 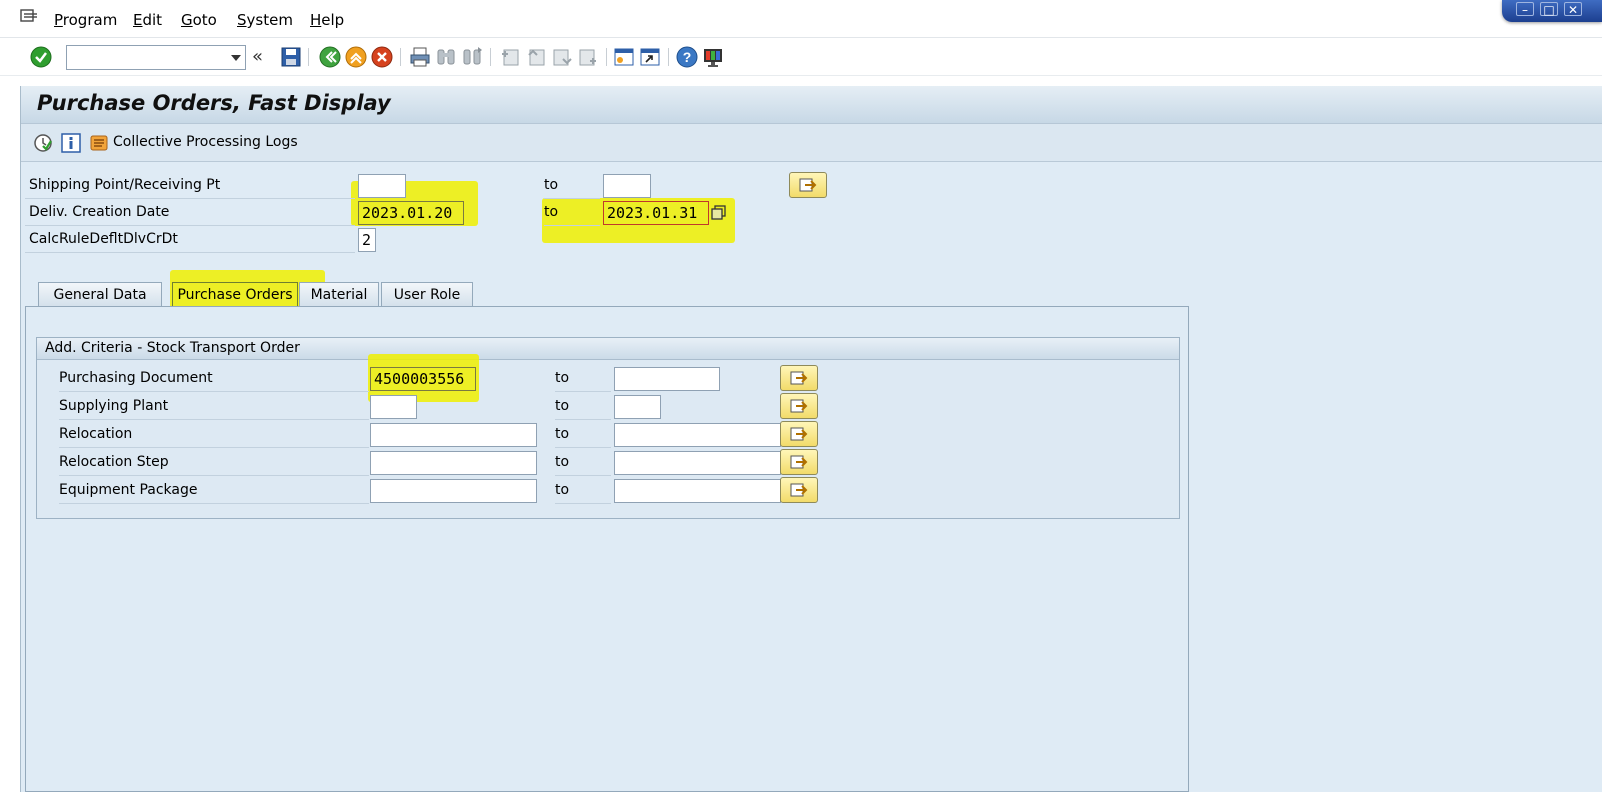 I want to click on tab-material: Material, so click(x=339, y=294).